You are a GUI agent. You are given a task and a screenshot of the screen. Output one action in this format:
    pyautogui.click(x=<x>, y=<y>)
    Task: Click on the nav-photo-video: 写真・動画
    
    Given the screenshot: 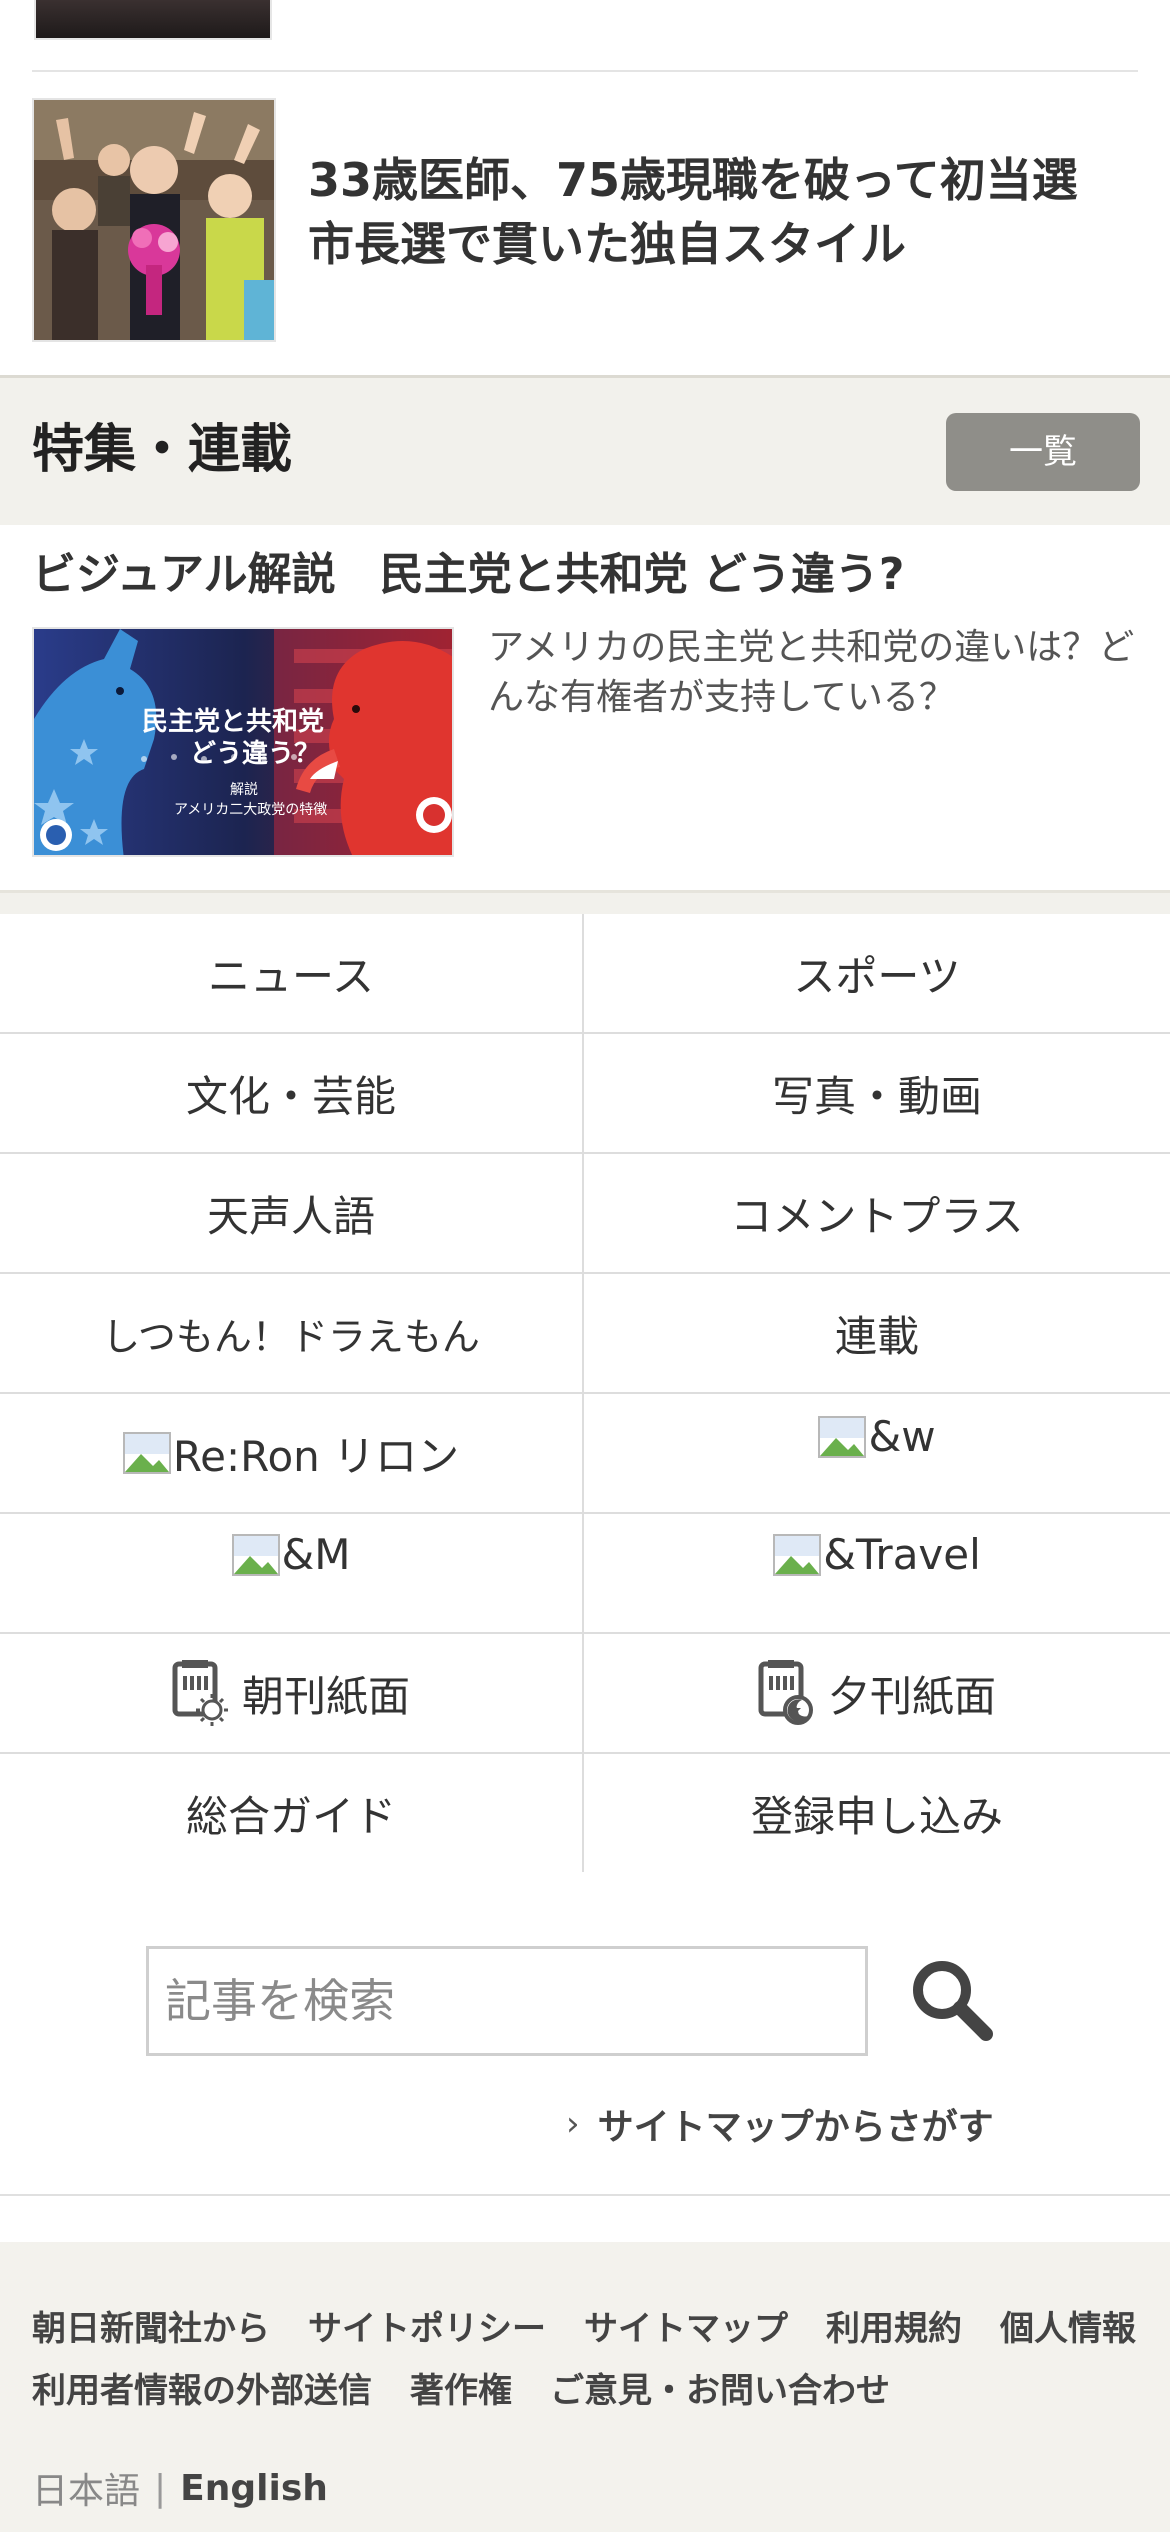 What is the action you would take?
    pyautogui.click(x=877, y=1094)
    